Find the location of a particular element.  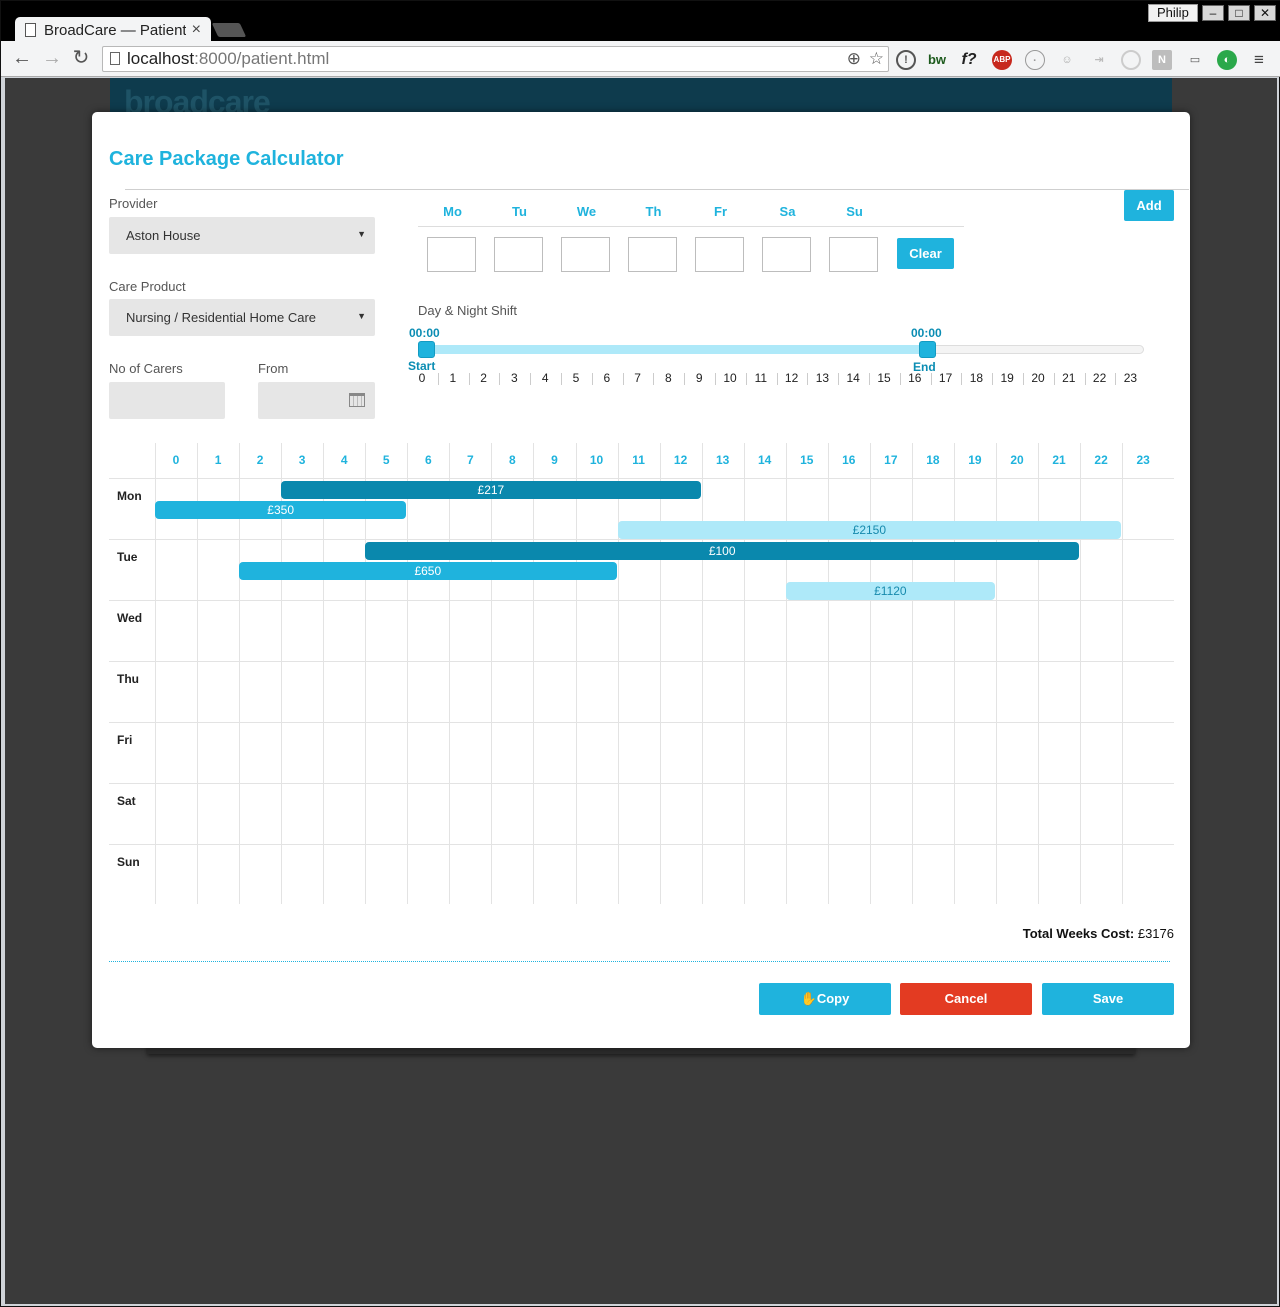

care-product-select: Nursing / Residential Home Care ▼ is located at coordinates (242, 317).